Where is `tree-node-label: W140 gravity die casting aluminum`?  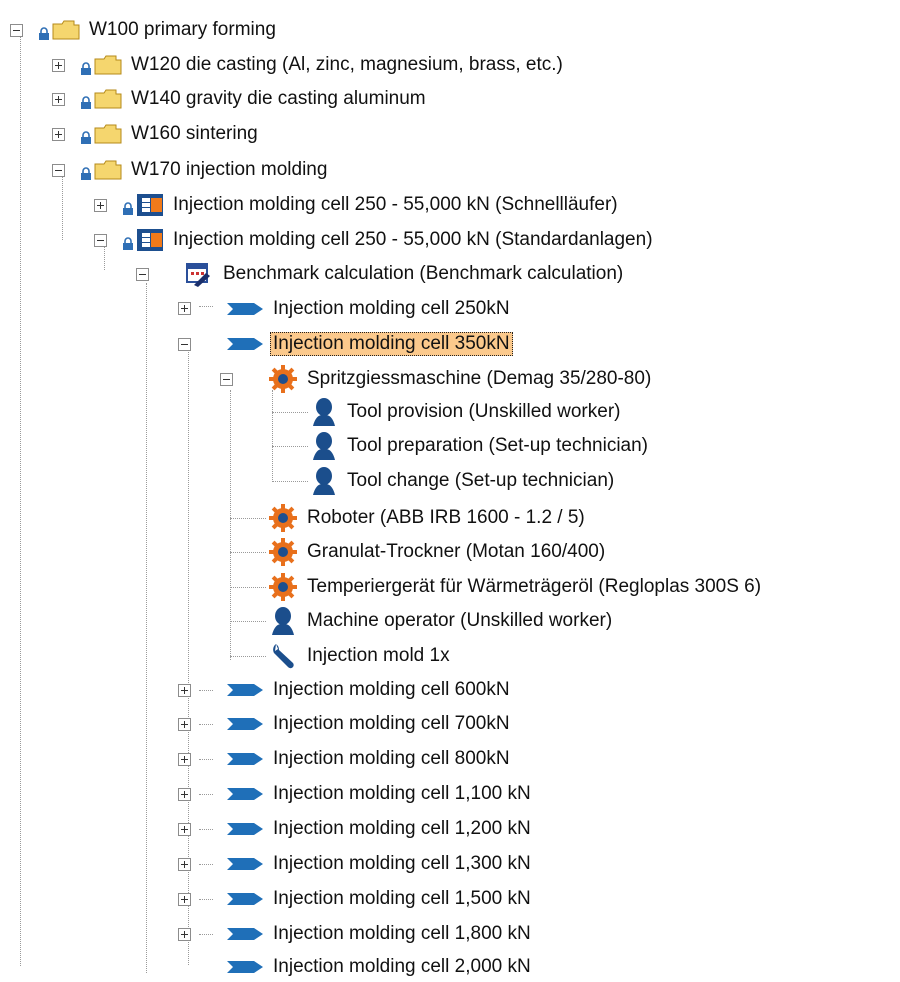
tree-node-label: W140 gravity die casting aluminum is located at coordinates (278, 98).